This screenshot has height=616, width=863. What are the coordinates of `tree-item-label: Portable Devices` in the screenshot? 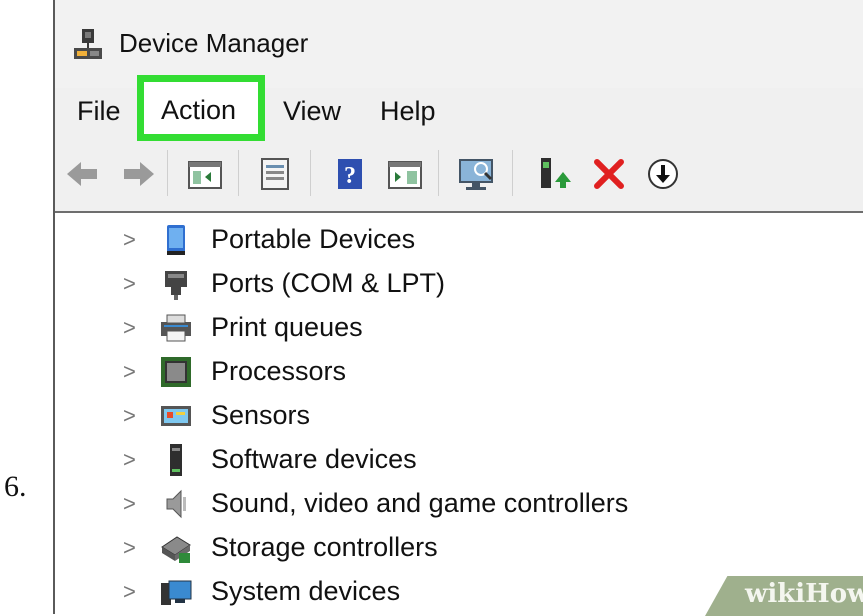 It's located at (313, 239).